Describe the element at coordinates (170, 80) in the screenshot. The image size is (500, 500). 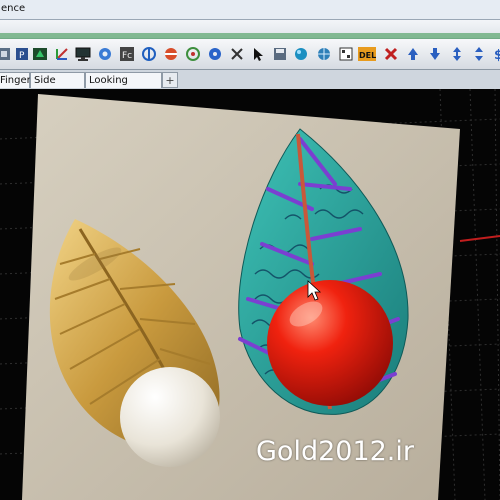
I see `add-tab-button: +` at that location.